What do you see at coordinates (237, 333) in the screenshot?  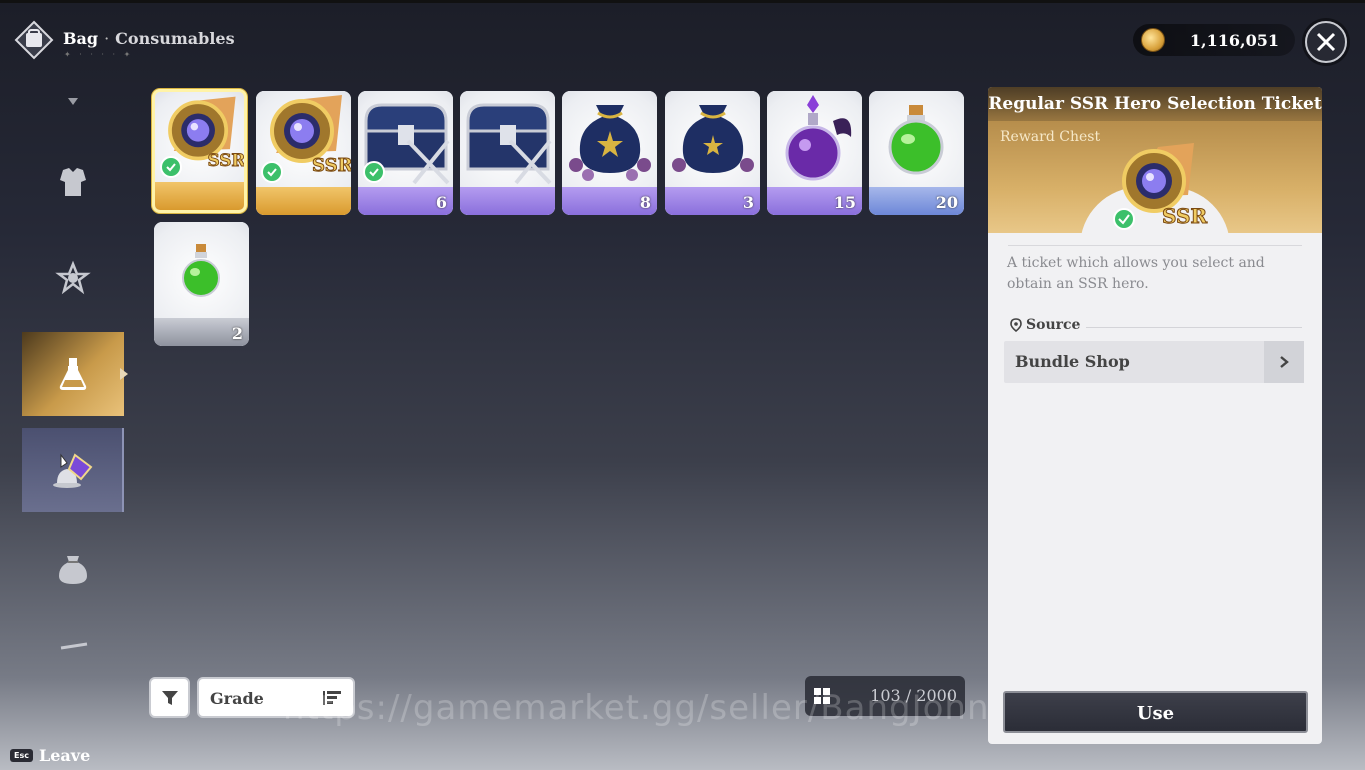 I see `item-count: 2` at bounding box center [237, 333].